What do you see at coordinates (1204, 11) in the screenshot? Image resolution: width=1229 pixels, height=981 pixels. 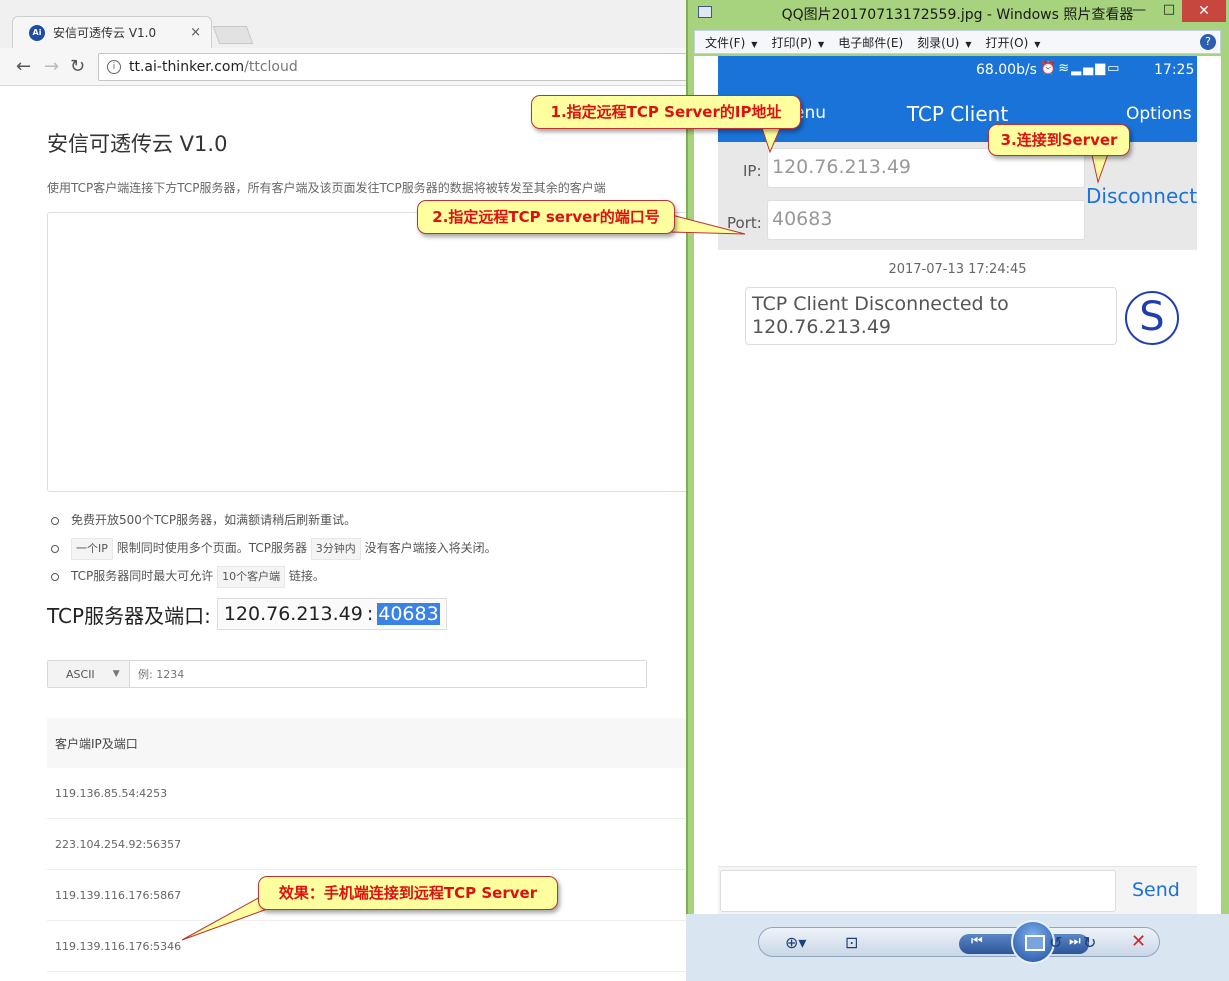 I see `close-icon: ✕` at bounding box center [1204, 11].